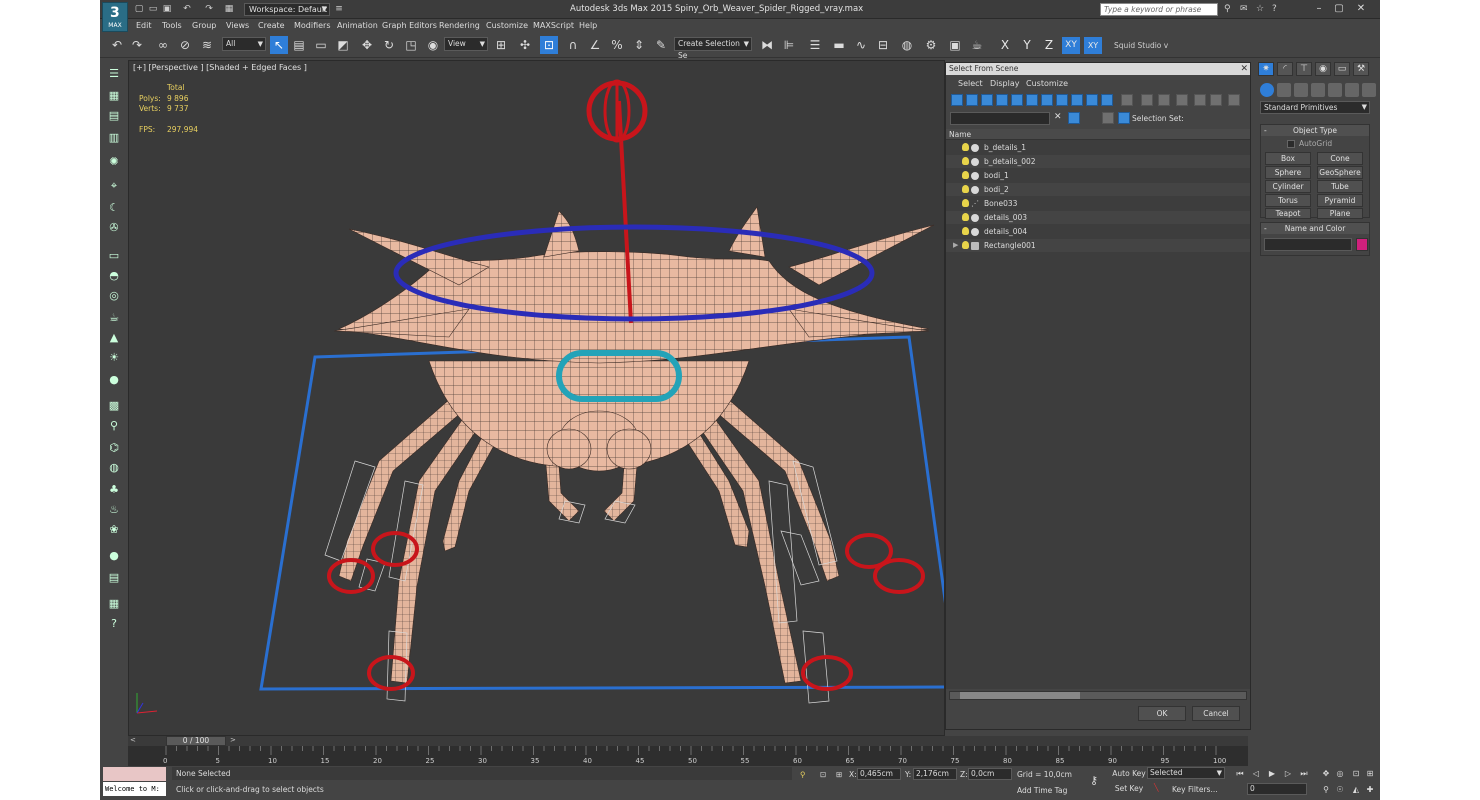 The image size is (1480, 800). What do you see at coordinates (133, 740) in the screenshot?
I see `time-slider-prev-icon: <` at bounding box center [133, 740].